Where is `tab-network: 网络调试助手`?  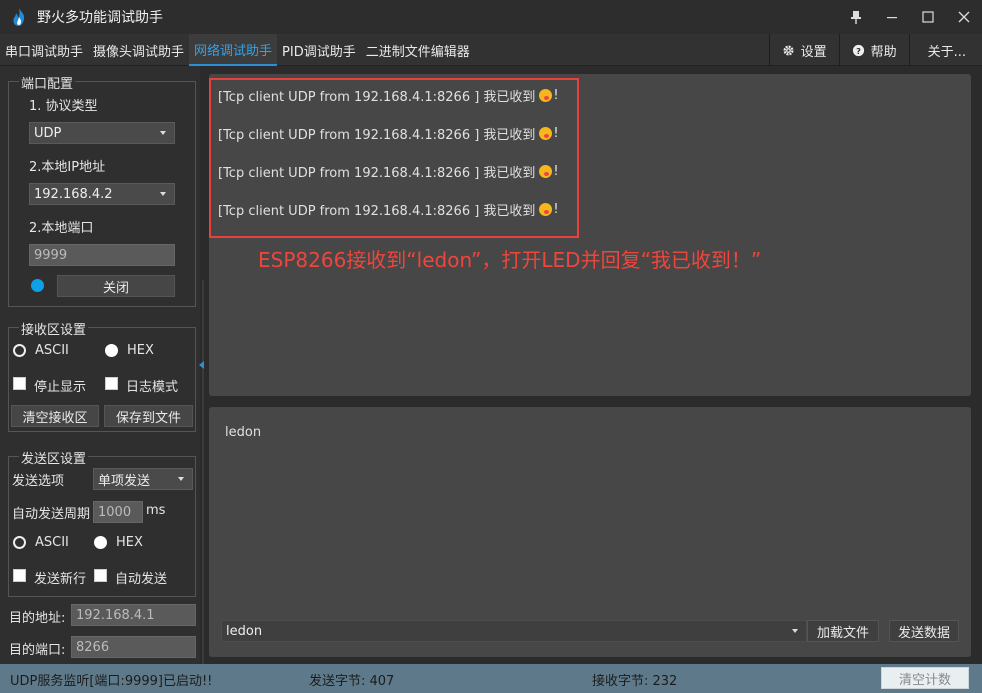
tab-network: 网络调试助手 is located at coordinates (233, 50).